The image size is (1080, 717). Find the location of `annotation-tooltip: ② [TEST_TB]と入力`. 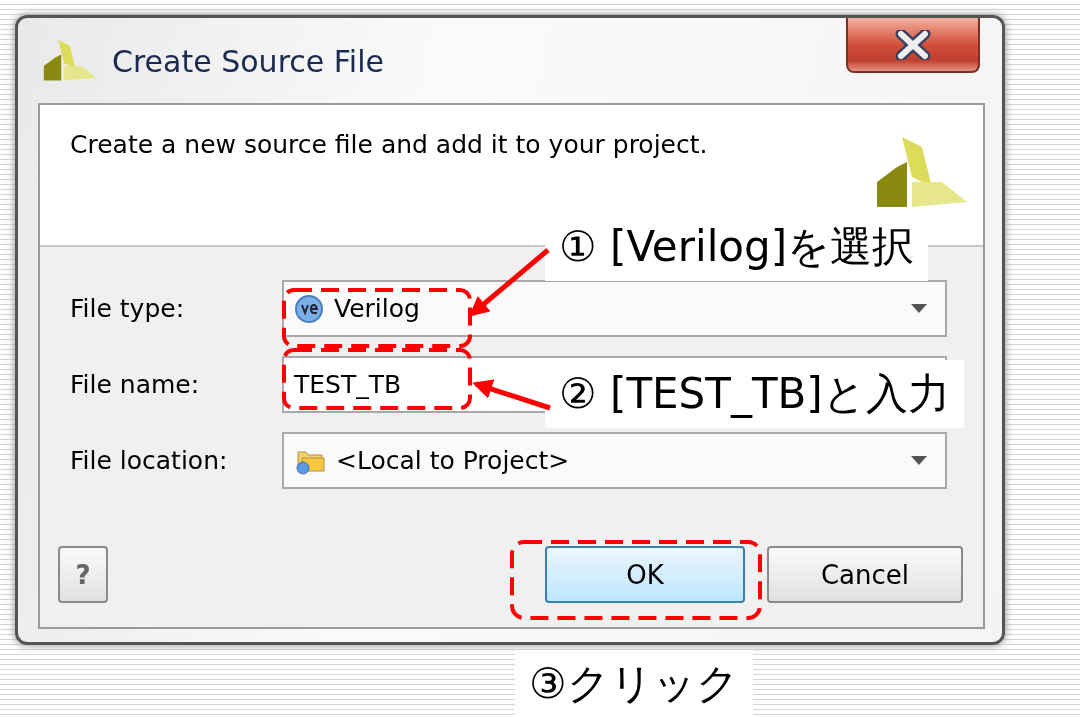

annotation-tooltip: ② [TEST_TB]と入力 is located at coordinates (754, 394).